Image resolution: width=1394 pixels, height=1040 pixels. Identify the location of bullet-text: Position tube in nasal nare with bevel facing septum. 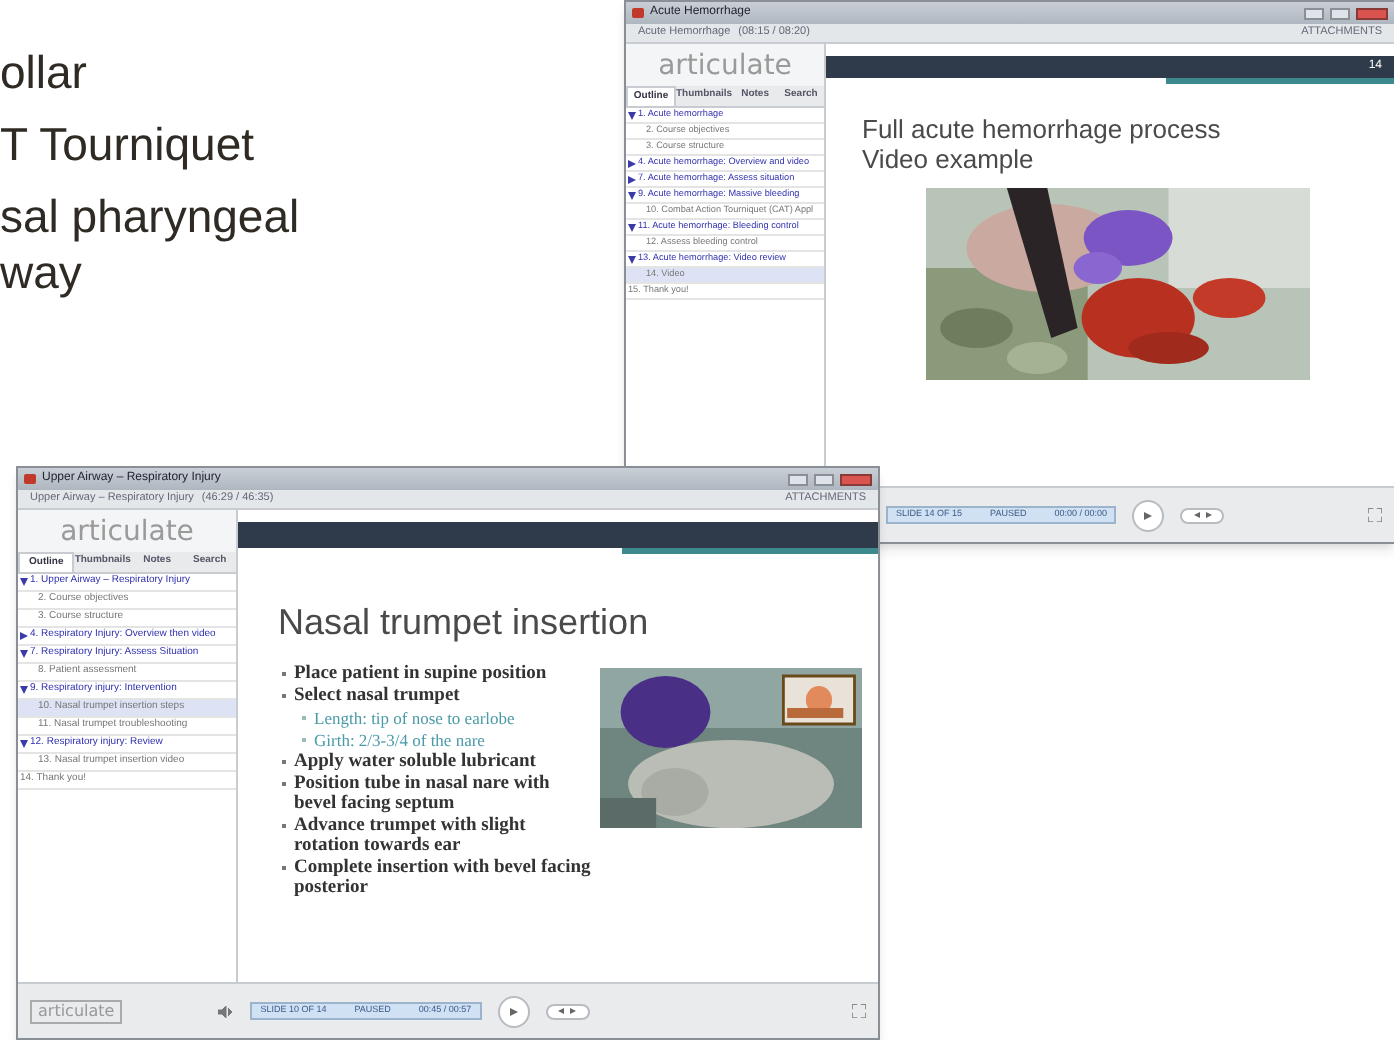
(423, 793).